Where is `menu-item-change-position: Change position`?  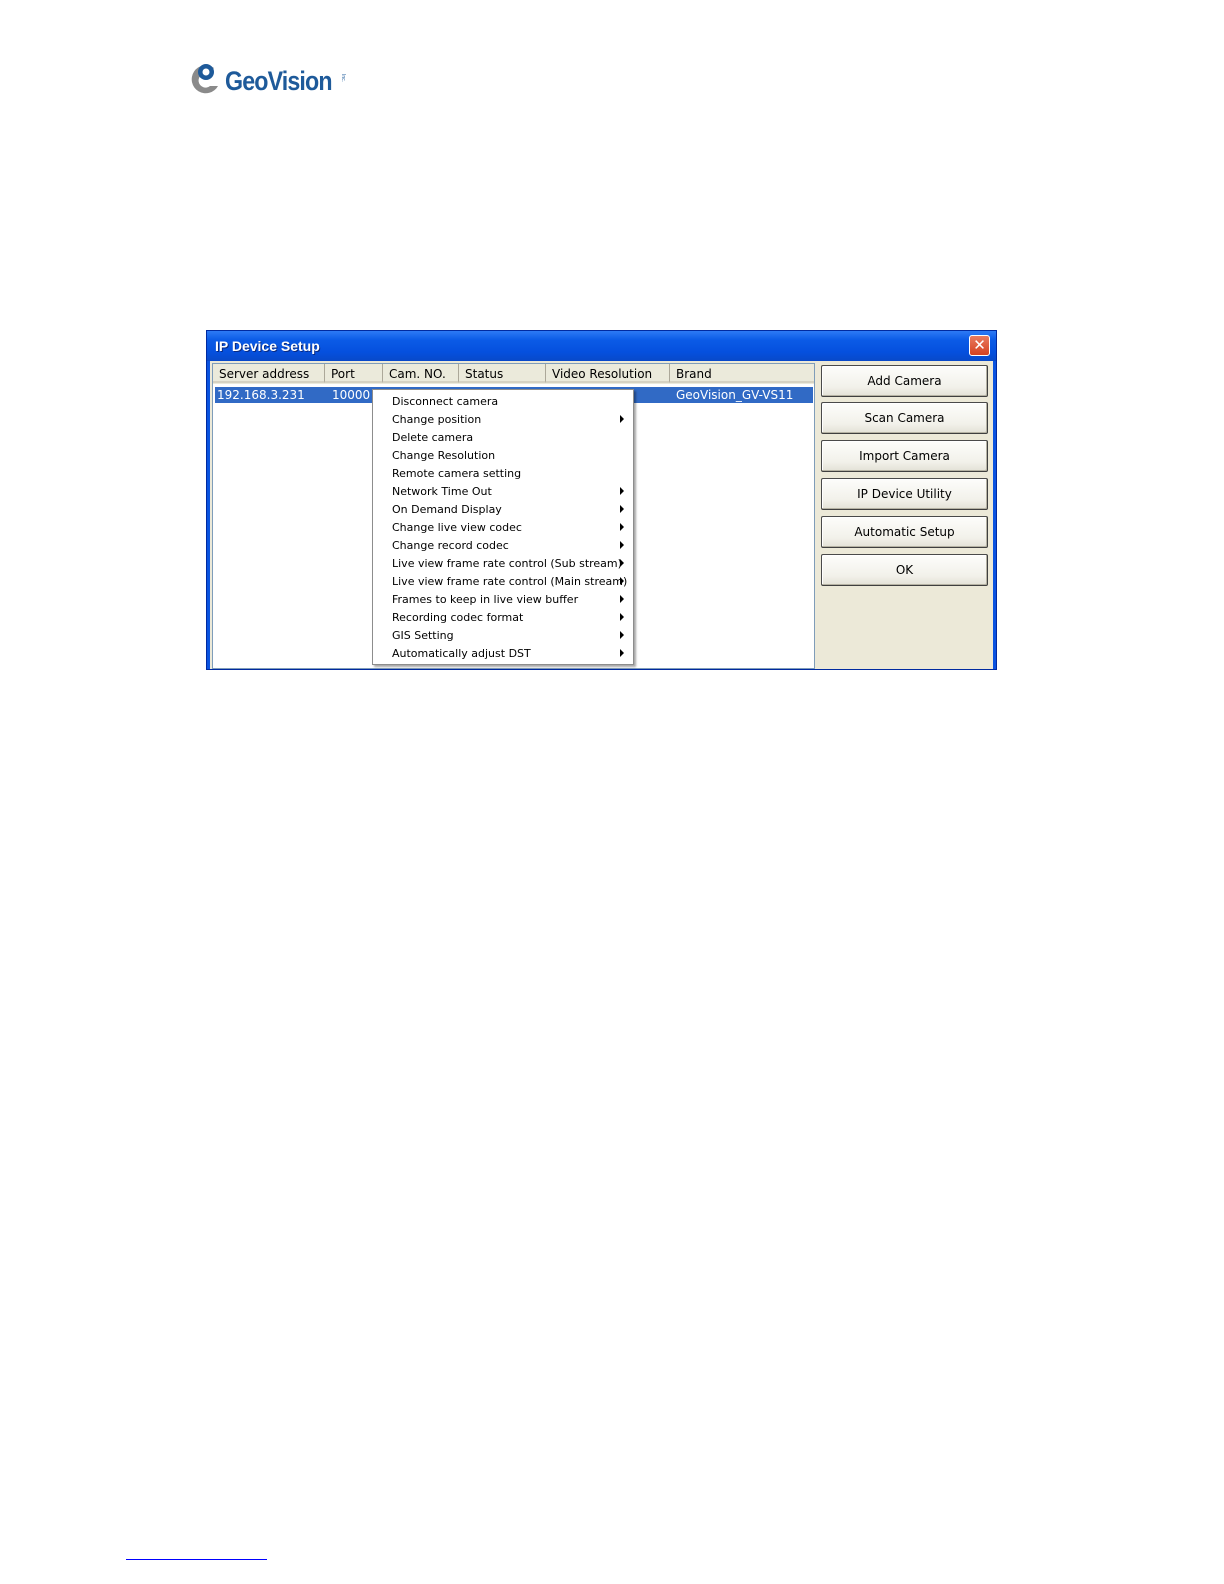 menu-item-change-position: Change position is located at coordinates (503, 419).